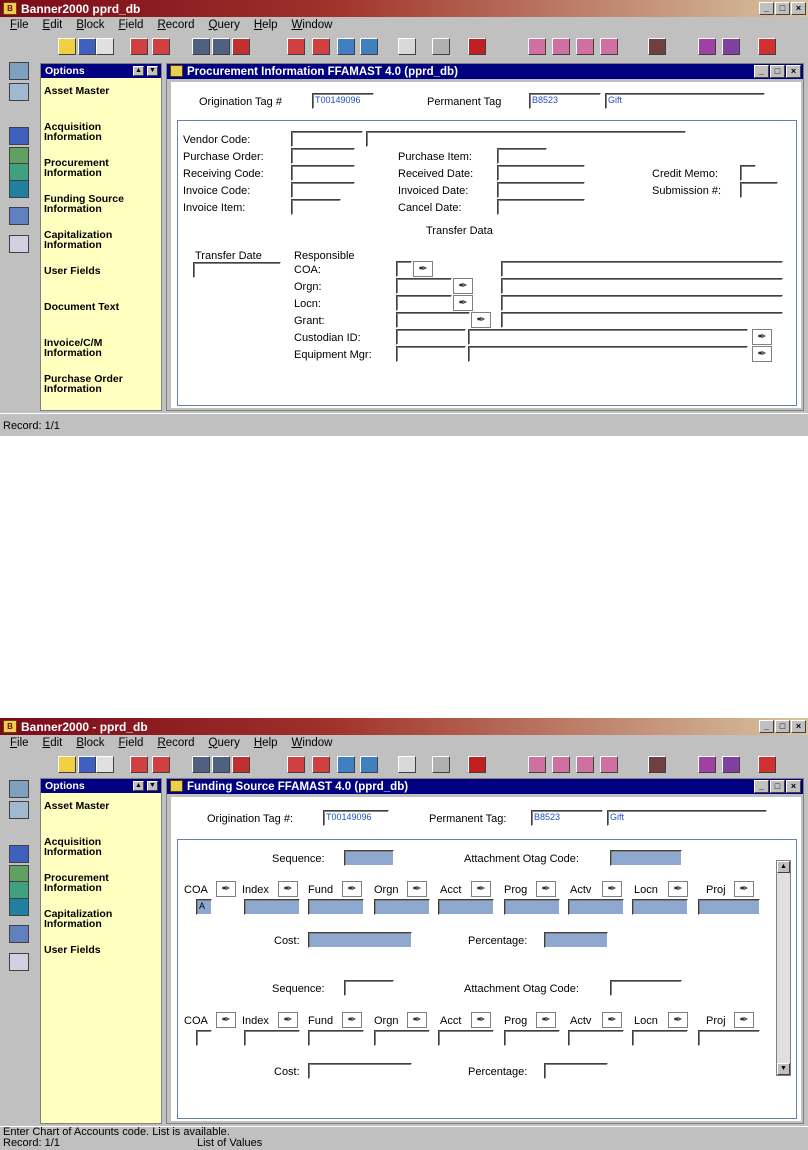 This screenshot has width=808, height=1150. Describe the element at coordinates (102, 307) in the screenshot. I see `option-document-text: Document Text` at that location.